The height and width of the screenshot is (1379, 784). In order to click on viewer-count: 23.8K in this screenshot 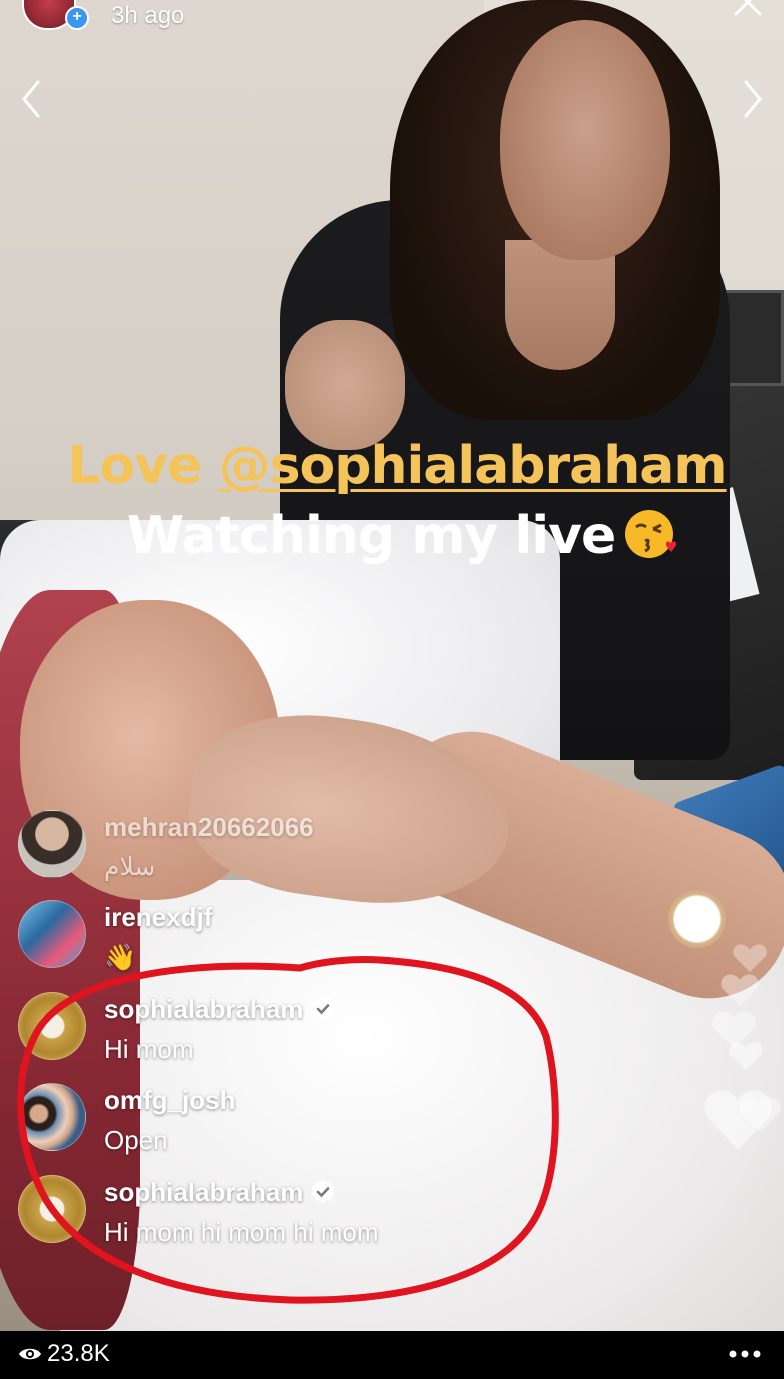, I will do `click(64, 1354)`.